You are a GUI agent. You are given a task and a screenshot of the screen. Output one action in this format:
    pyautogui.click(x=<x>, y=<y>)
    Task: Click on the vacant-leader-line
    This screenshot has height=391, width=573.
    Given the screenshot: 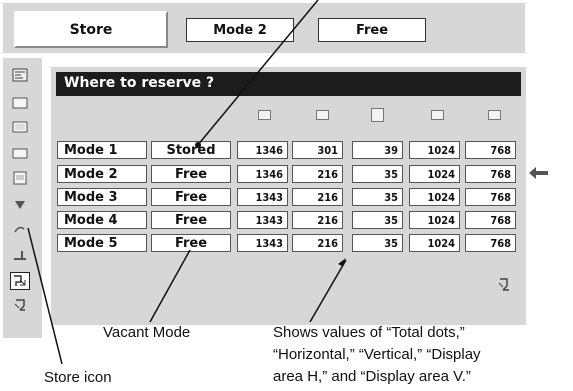 What is the action you would take?
    pyautogui.click(x=170, y=286)
    